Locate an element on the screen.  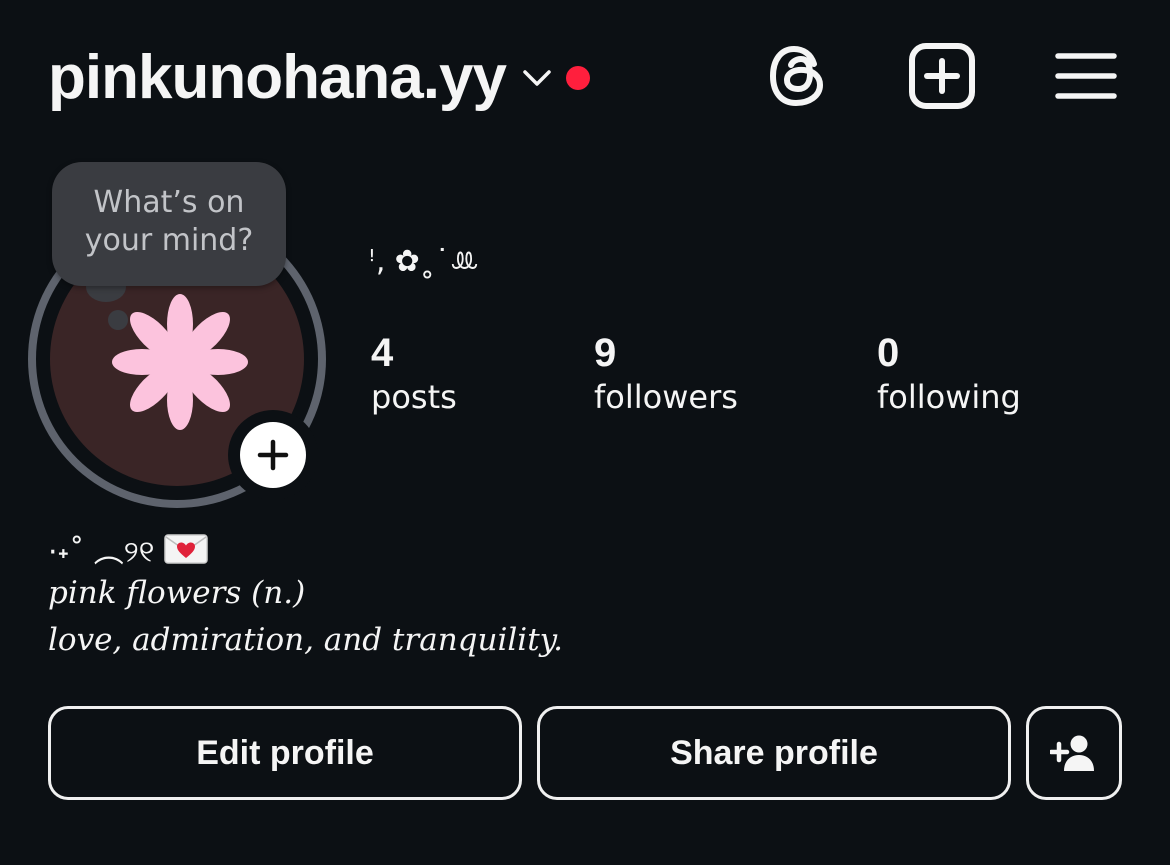
bio-line-3: love, admiration, and tranquility. is located at coordinates (305, 640).